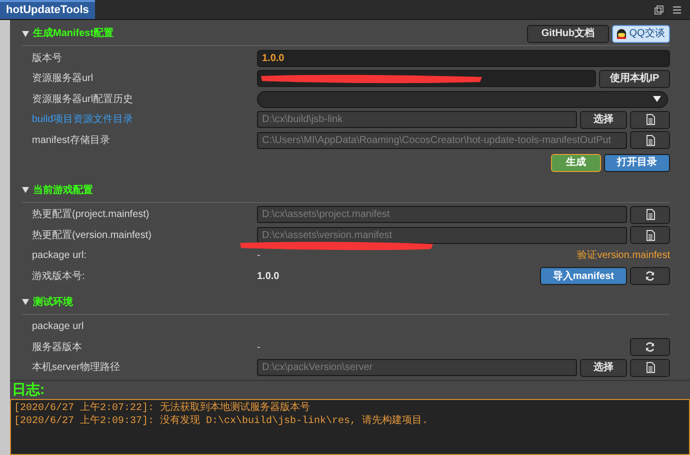 Image resolution: width=690 pixels, height=455 pixels. Describe the element at coordinates (463, 58) in the screenshot. I see `version-input: 1.0.0` at that location.